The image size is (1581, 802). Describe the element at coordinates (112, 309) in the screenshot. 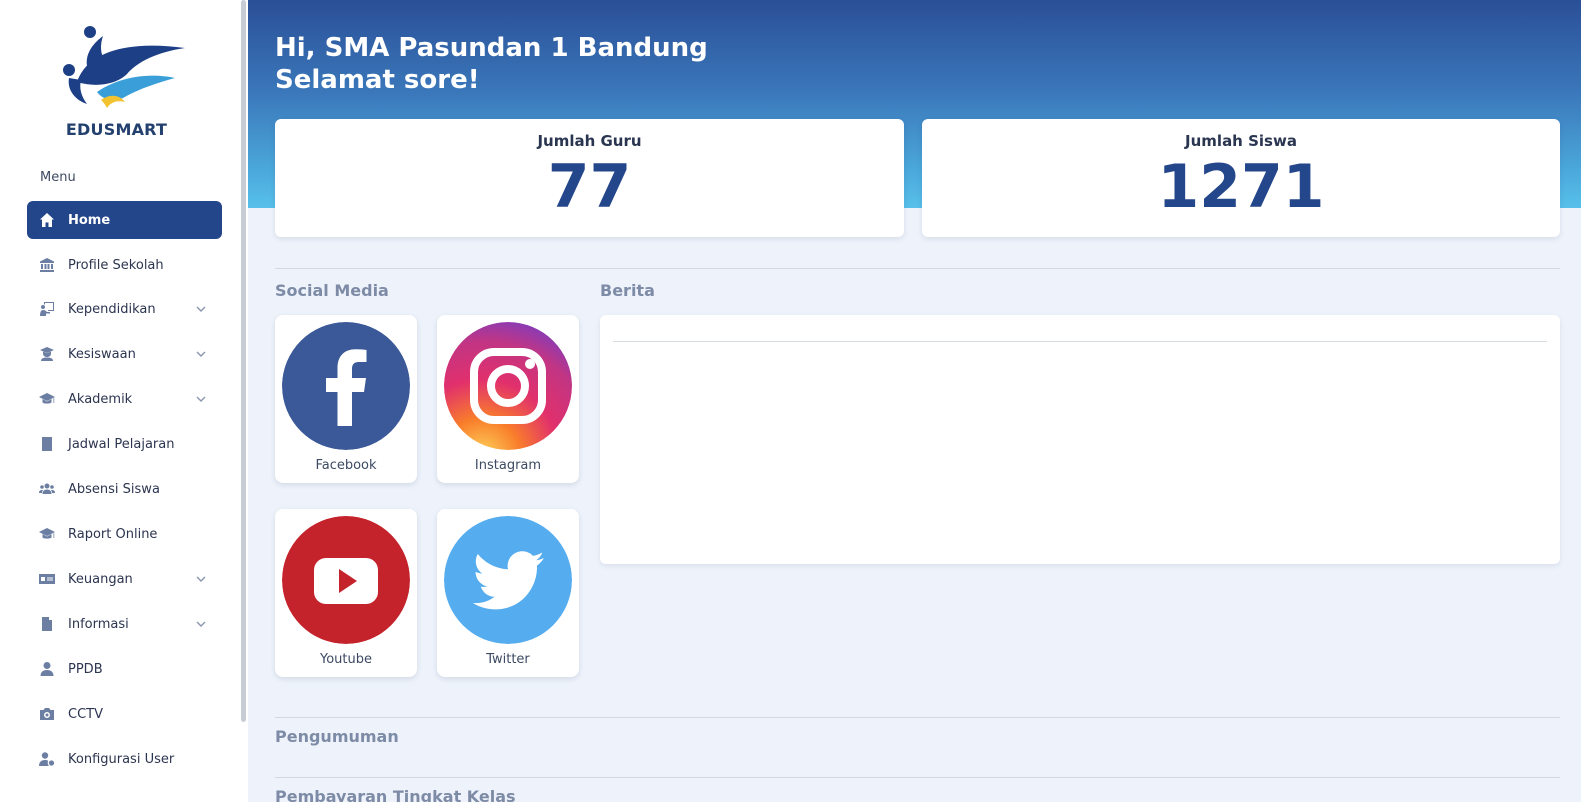

I see `sidebar-item-label: Kependidikan` at that location.